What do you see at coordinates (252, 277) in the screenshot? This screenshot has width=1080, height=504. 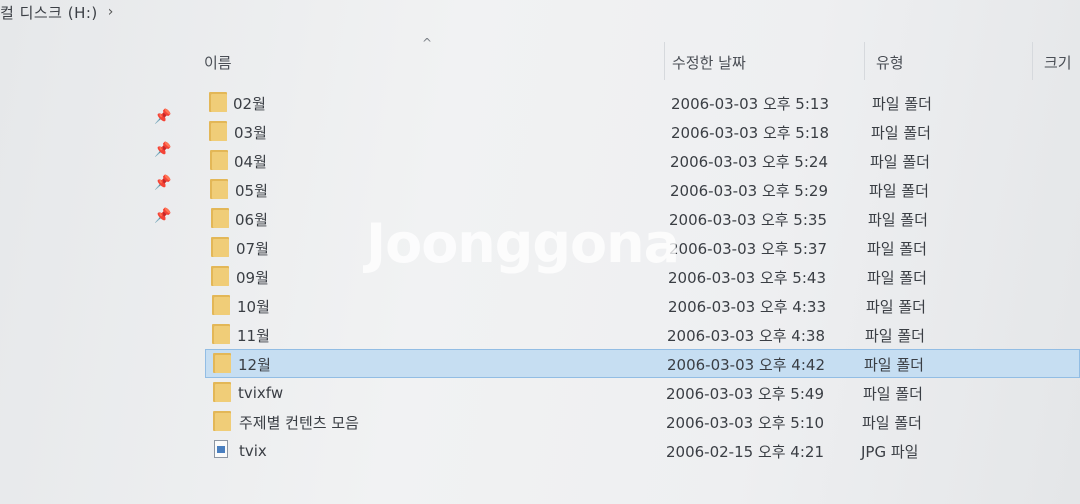 I see `file-name: 09월` at bounding box center [252, 277].